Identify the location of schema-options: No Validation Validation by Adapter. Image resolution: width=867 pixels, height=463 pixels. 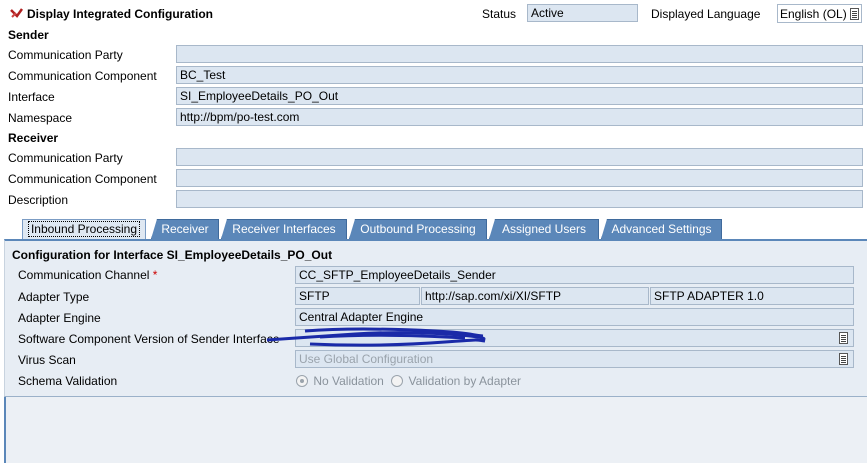
(408, 381).